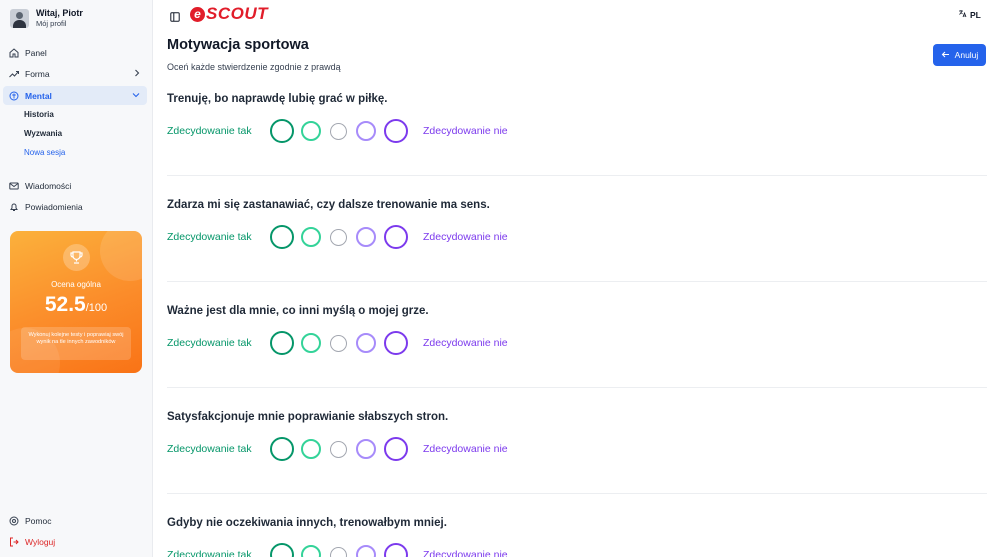 This screenshot has width=1000, height=557. Describe the element at coordinates (945, 55) in the screenshot. I see `arrow-left-icon` at that location.